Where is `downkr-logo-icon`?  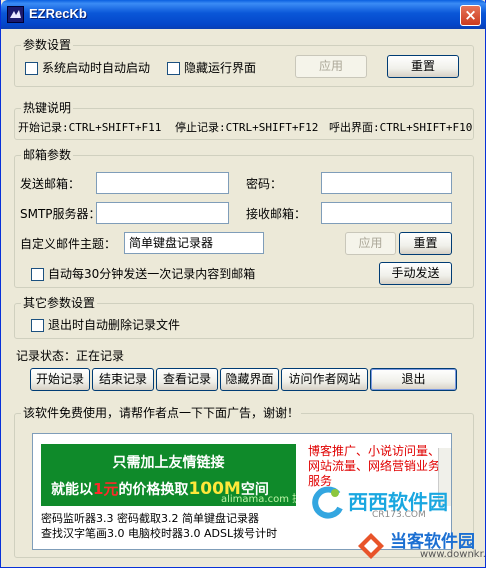 downkr-logo-icon is located at coordinates (371, 546).